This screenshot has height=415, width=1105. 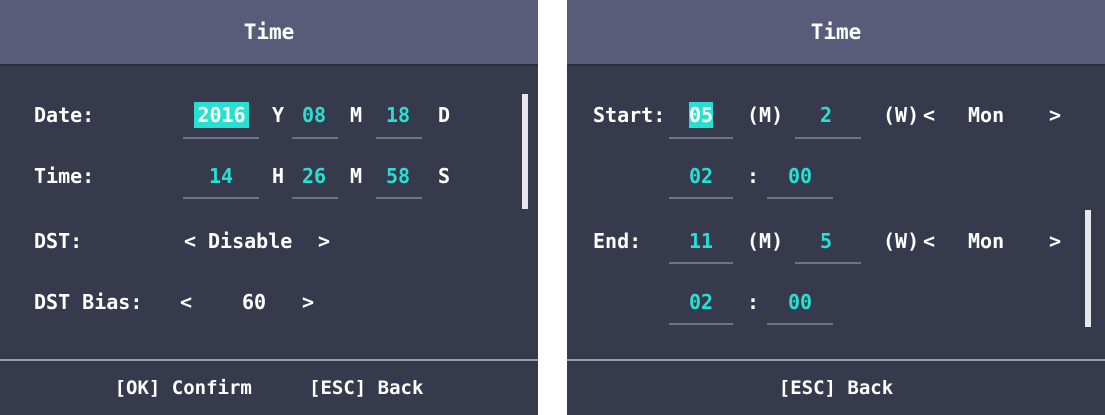 I want to click on start-day-next-arrow: >, so click(x=1055, y=115).